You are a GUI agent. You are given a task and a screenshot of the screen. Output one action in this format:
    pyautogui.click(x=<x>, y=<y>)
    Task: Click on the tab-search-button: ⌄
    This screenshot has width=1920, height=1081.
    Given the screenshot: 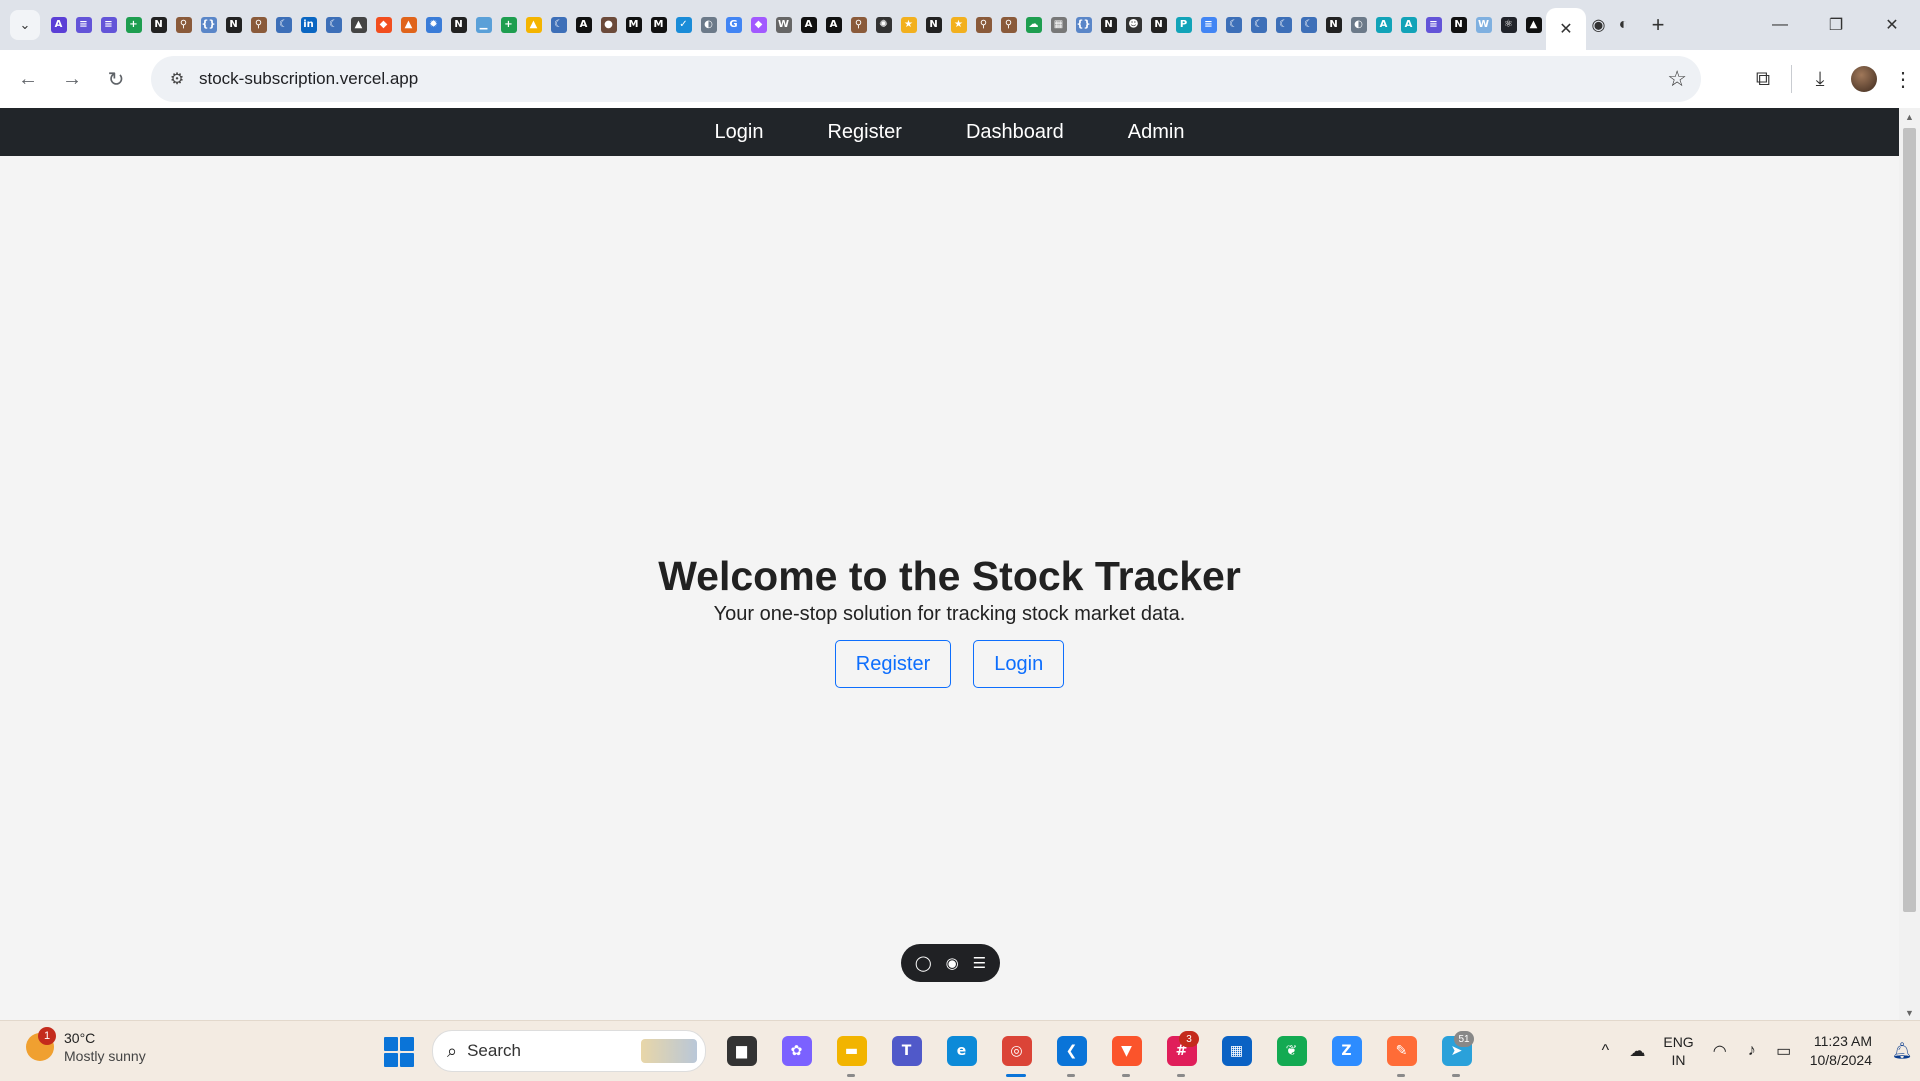 What is the action you would take?
    pyautogui.click(x=25, y=25)
    